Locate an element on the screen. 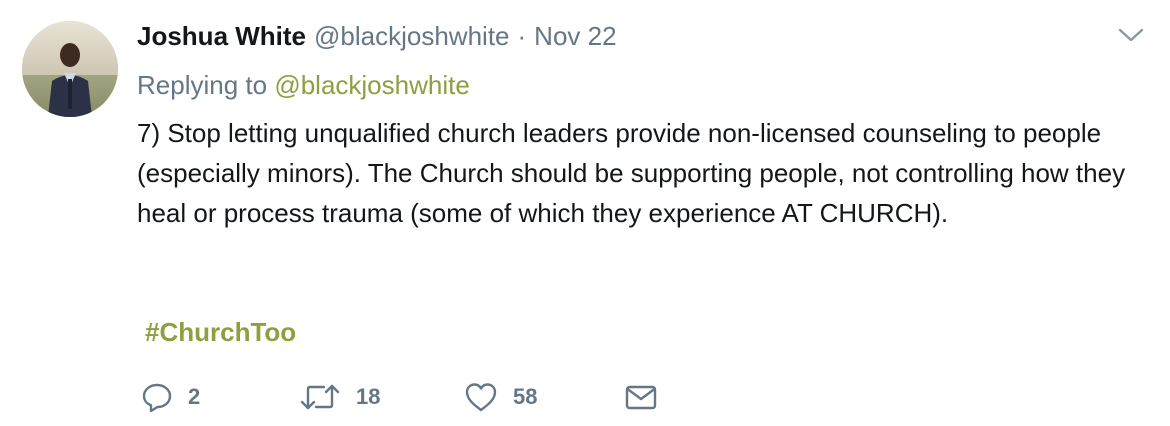  direct-message-button is located at coordinates (641, 397).